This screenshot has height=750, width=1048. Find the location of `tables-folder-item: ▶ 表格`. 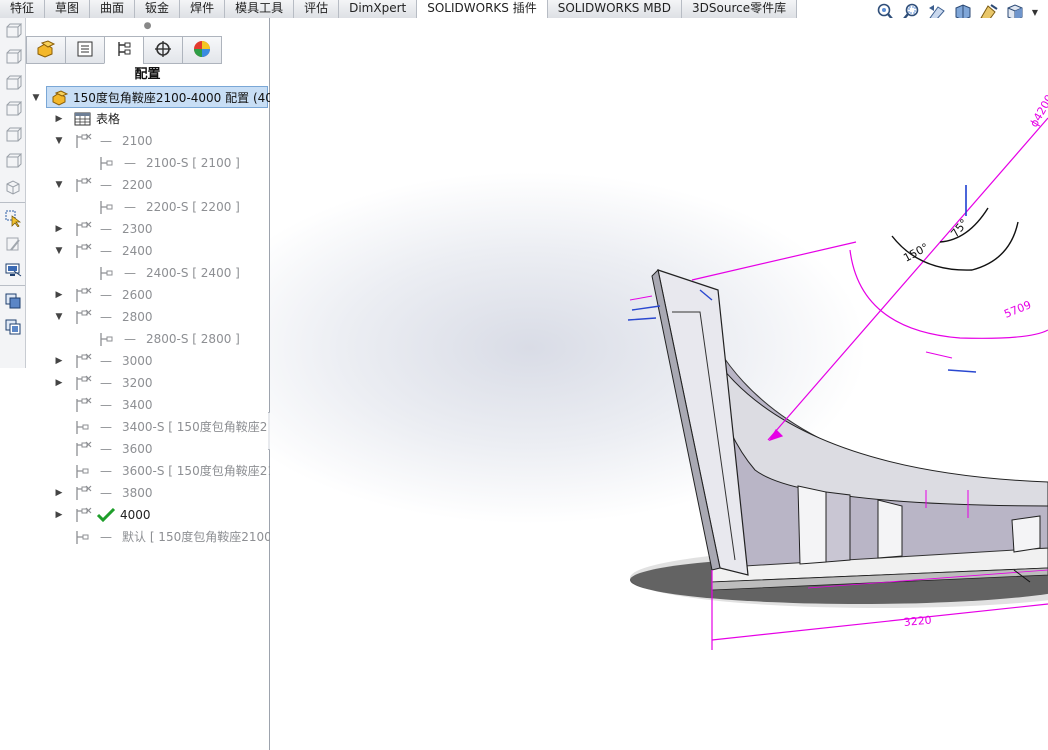

tables-folder-item: ▶ 表格 is located at coordinates (147, 119).